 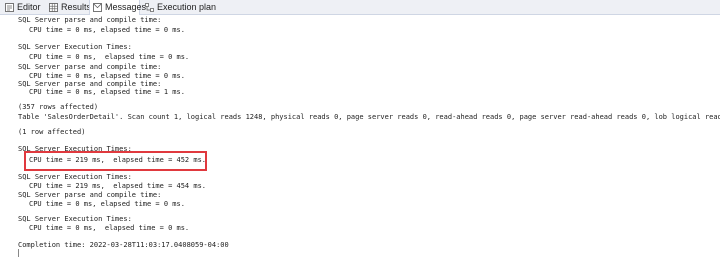 I want to click on tab-results: Results, so click(x=69, y=7).